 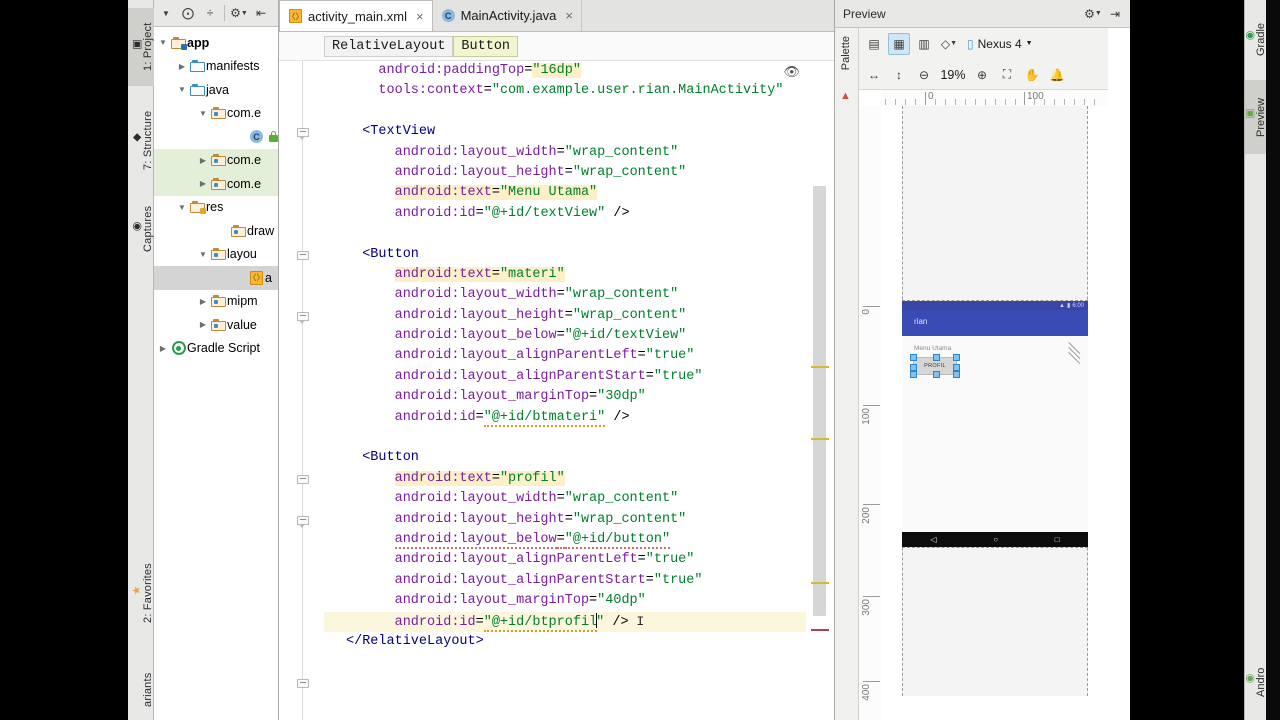 I want to click on scrollbar-error-marker, so click(x=820, y=630).